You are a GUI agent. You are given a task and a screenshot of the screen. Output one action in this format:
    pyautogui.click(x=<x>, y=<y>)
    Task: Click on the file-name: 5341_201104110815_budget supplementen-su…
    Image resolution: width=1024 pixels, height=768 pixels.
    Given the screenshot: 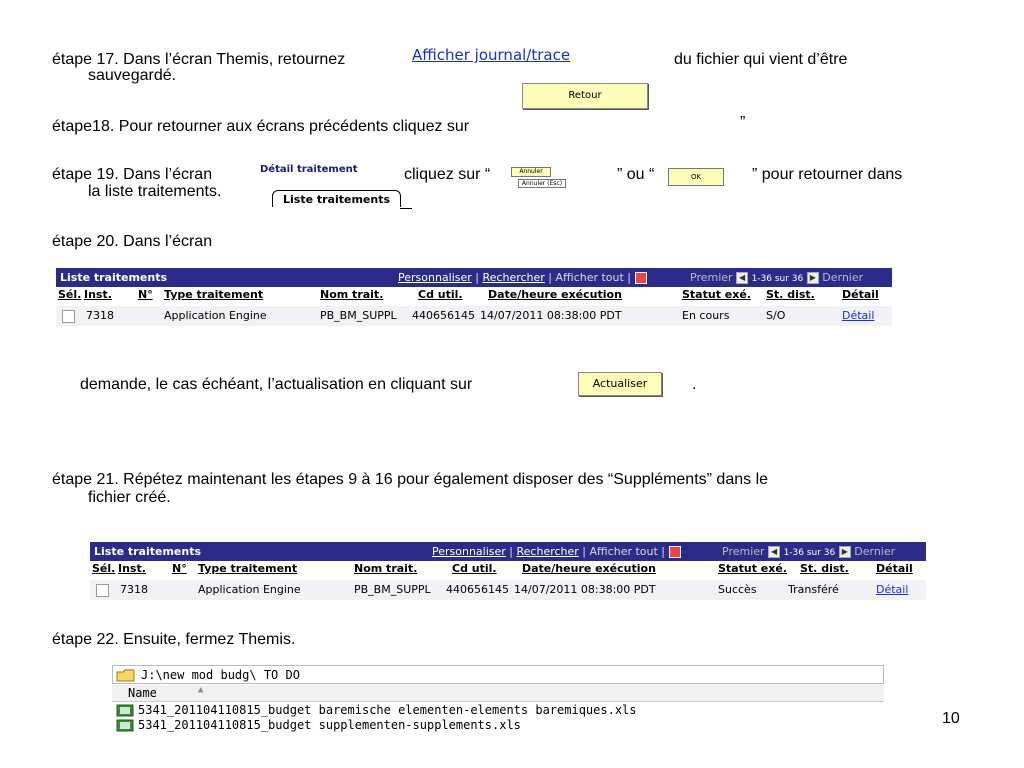 What is the action you would take?
    pyautogui.click(x=329, y=725)
    